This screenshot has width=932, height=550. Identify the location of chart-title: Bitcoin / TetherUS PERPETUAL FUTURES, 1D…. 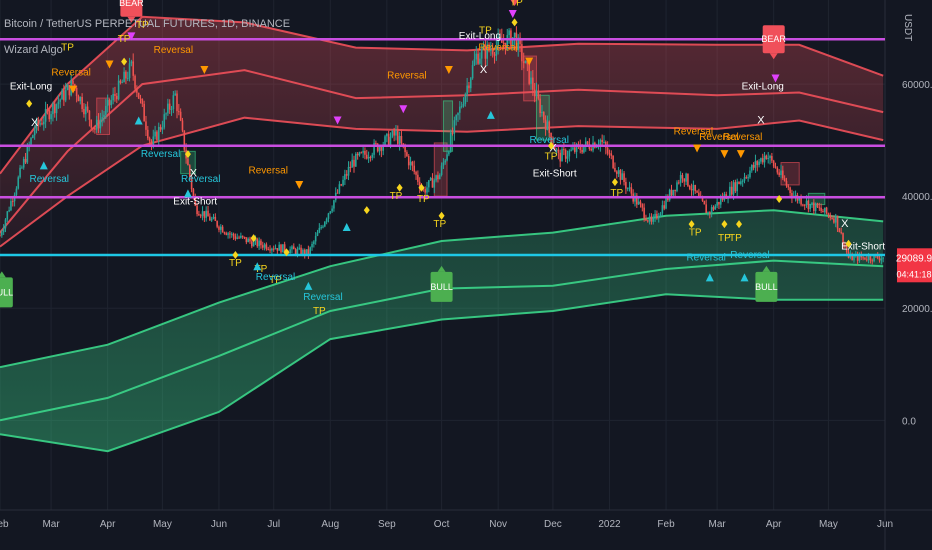
(147, 24).